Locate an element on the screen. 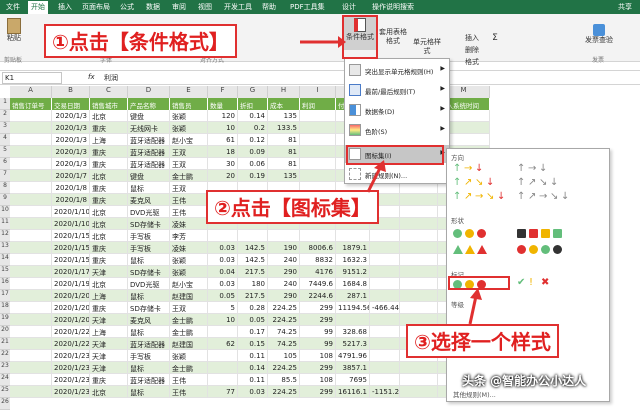 Image resolution: width=640 pixels, height=410 pixels. arrow-step3 is located at coordinates (473, 310).